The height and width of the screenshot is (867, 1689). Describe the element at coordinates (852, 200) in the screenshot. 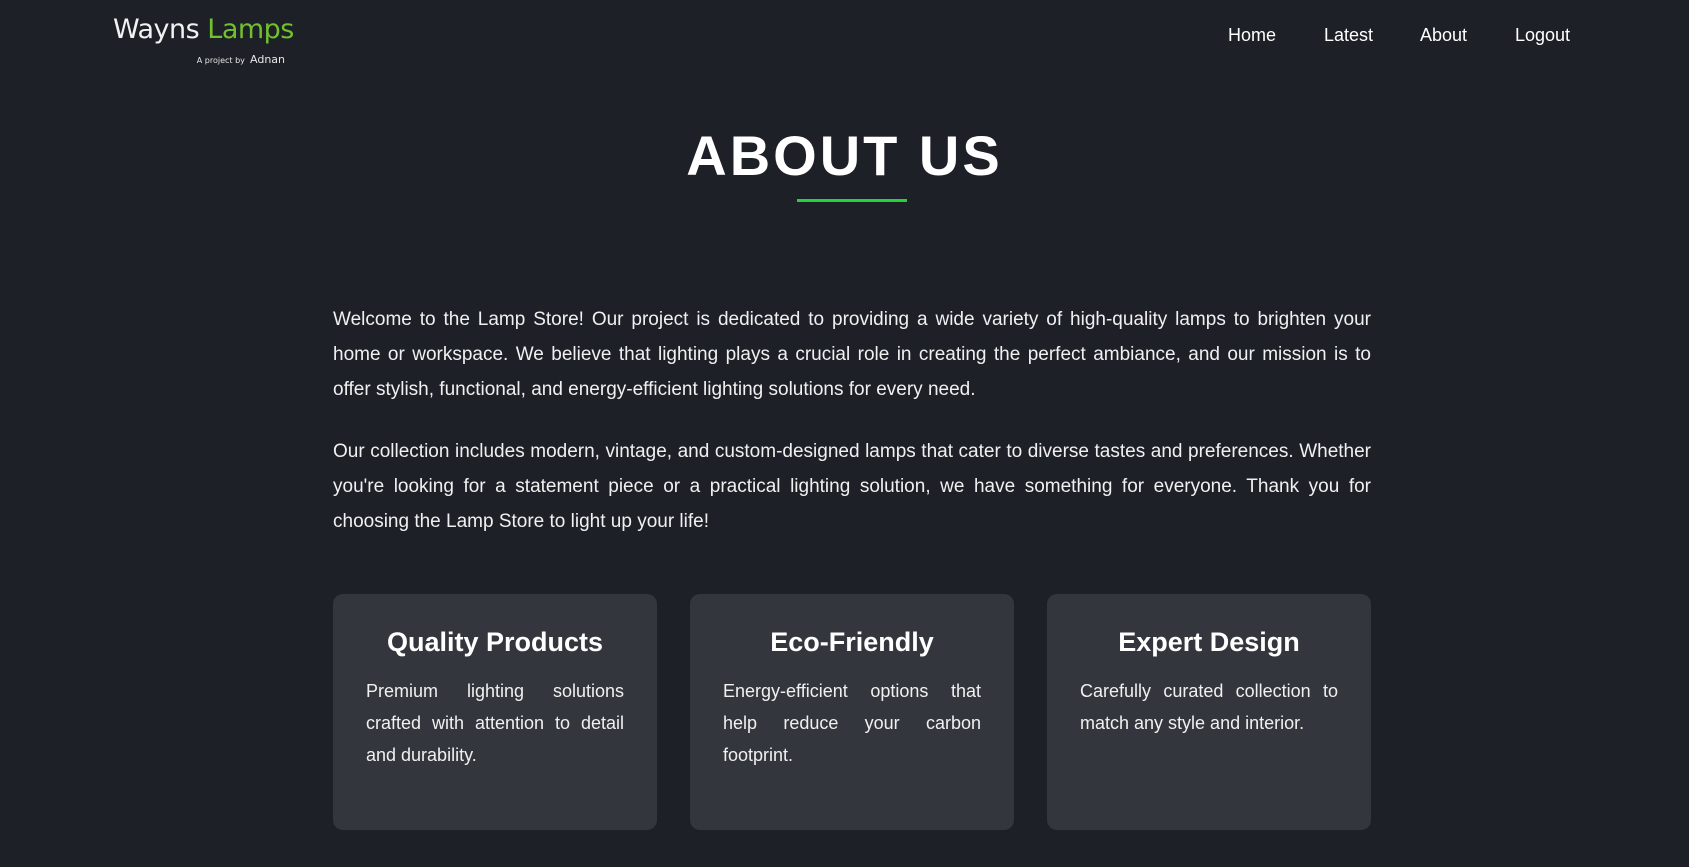

I see `title-underline` at that location.